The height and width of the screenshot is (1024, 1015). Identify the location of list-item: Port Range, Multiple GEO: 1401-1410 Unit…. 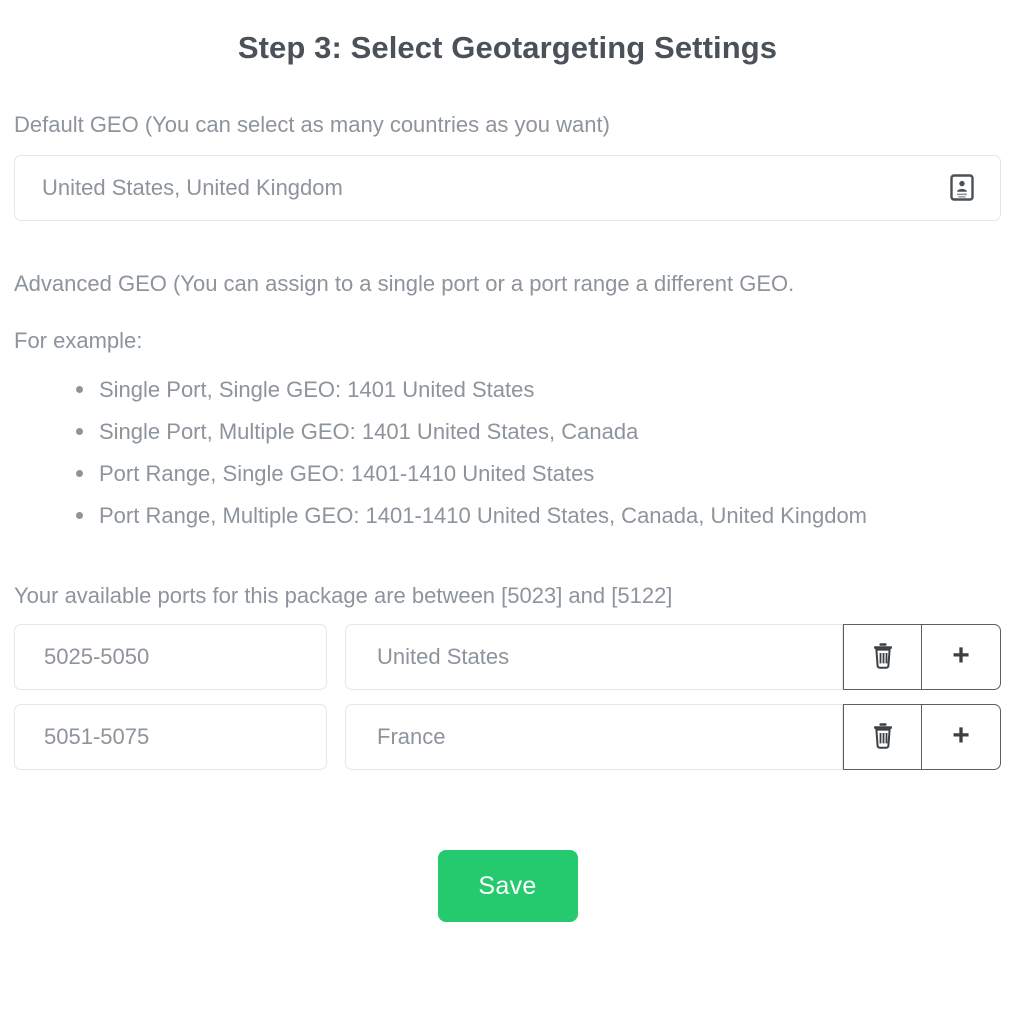
(538, 516).